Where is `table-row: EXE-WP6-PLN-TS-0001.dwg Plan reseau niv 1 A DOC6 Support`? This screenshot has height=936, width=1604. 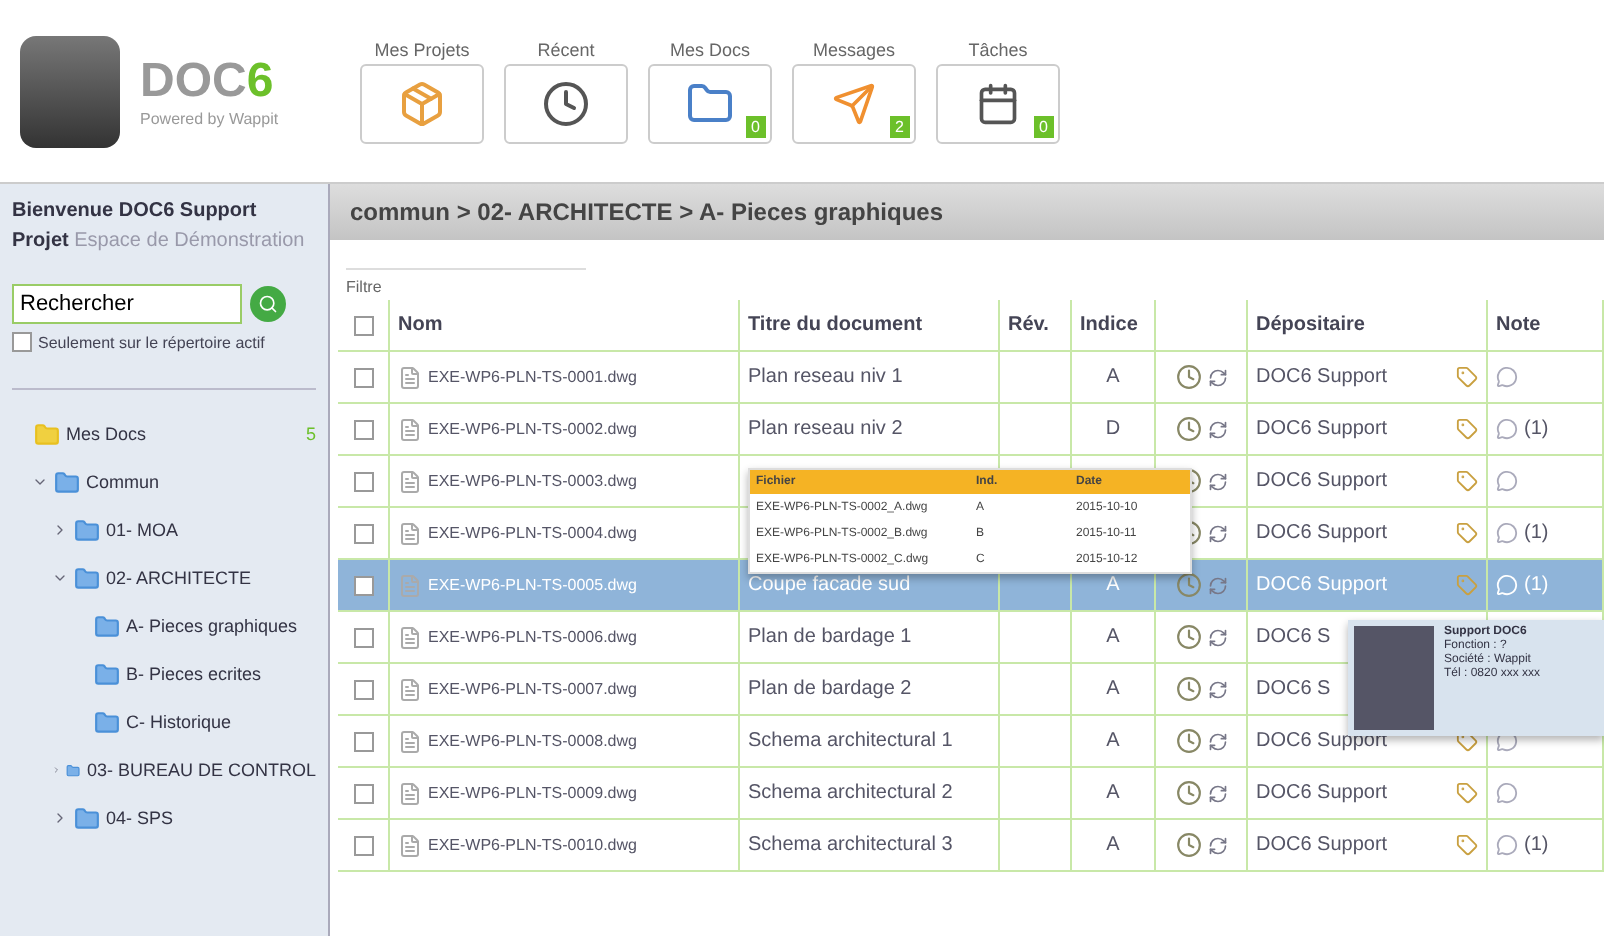
table-row: EXE-WP6-PLN-TS-0001.dwg Plan reseau niv 1 A DOC6 Support is located at coordinates (971, 378).